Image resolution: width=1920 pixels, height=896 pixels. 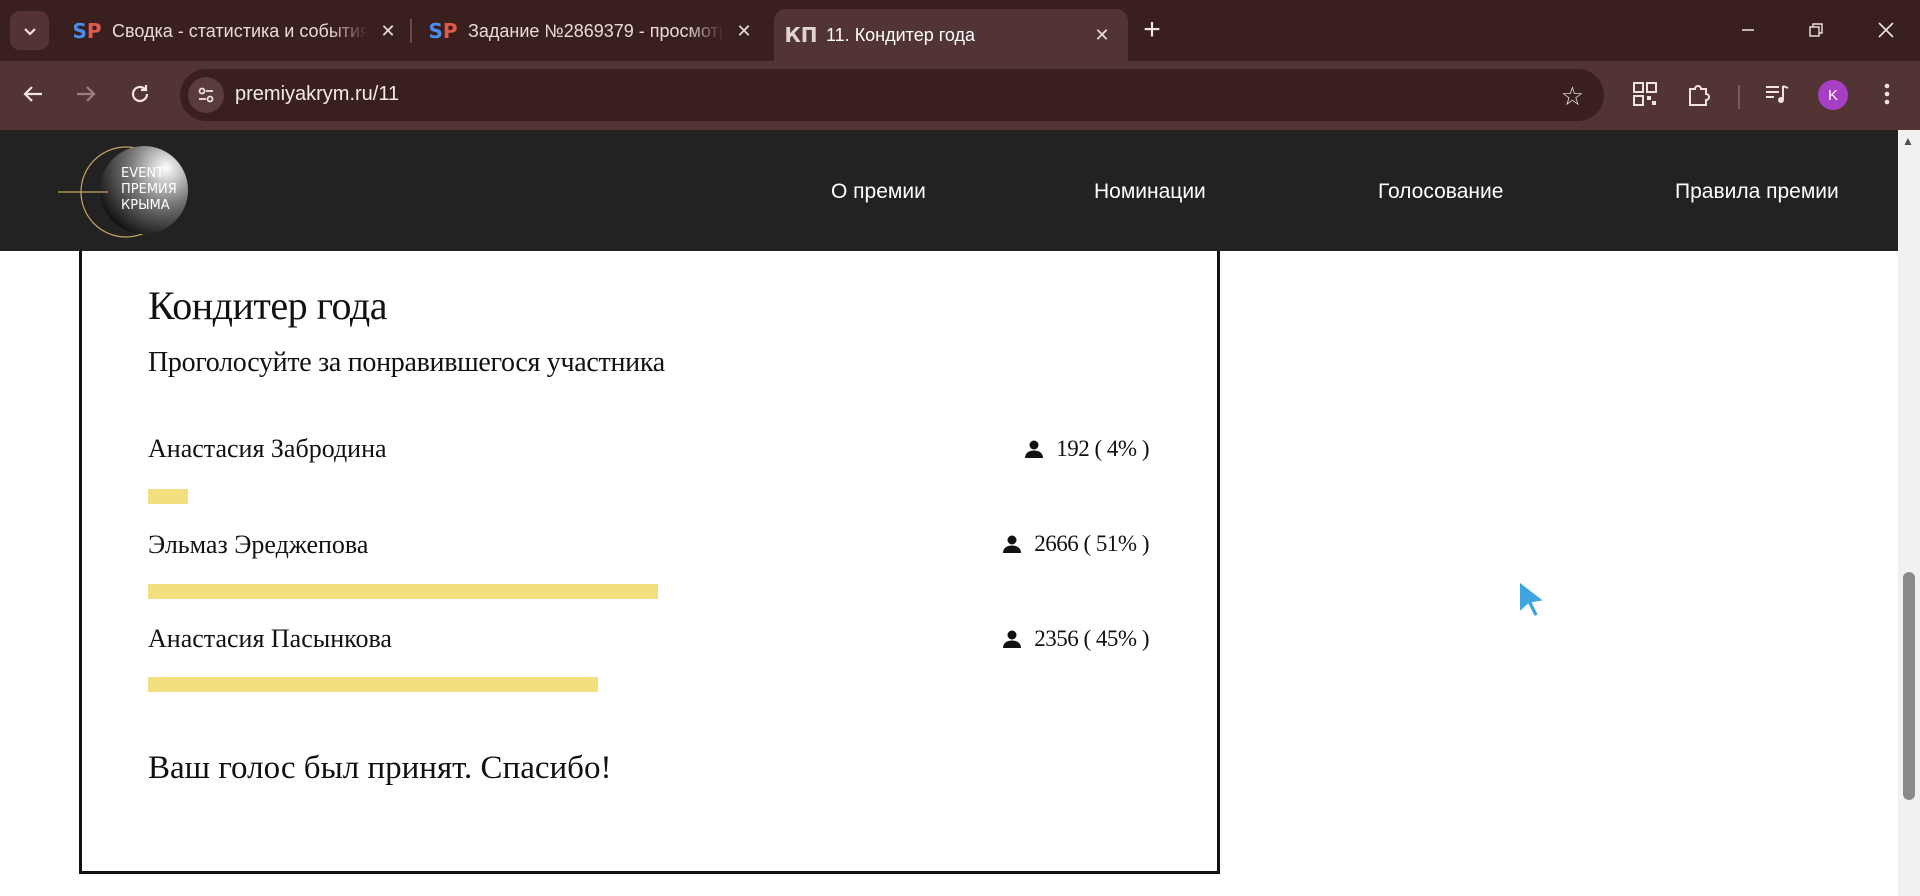 What do you see at coordinates (596, 30) in the screenshot?
I see `tab-title: Задание №2869379 - просмотр` at bounding box center [596, 30].